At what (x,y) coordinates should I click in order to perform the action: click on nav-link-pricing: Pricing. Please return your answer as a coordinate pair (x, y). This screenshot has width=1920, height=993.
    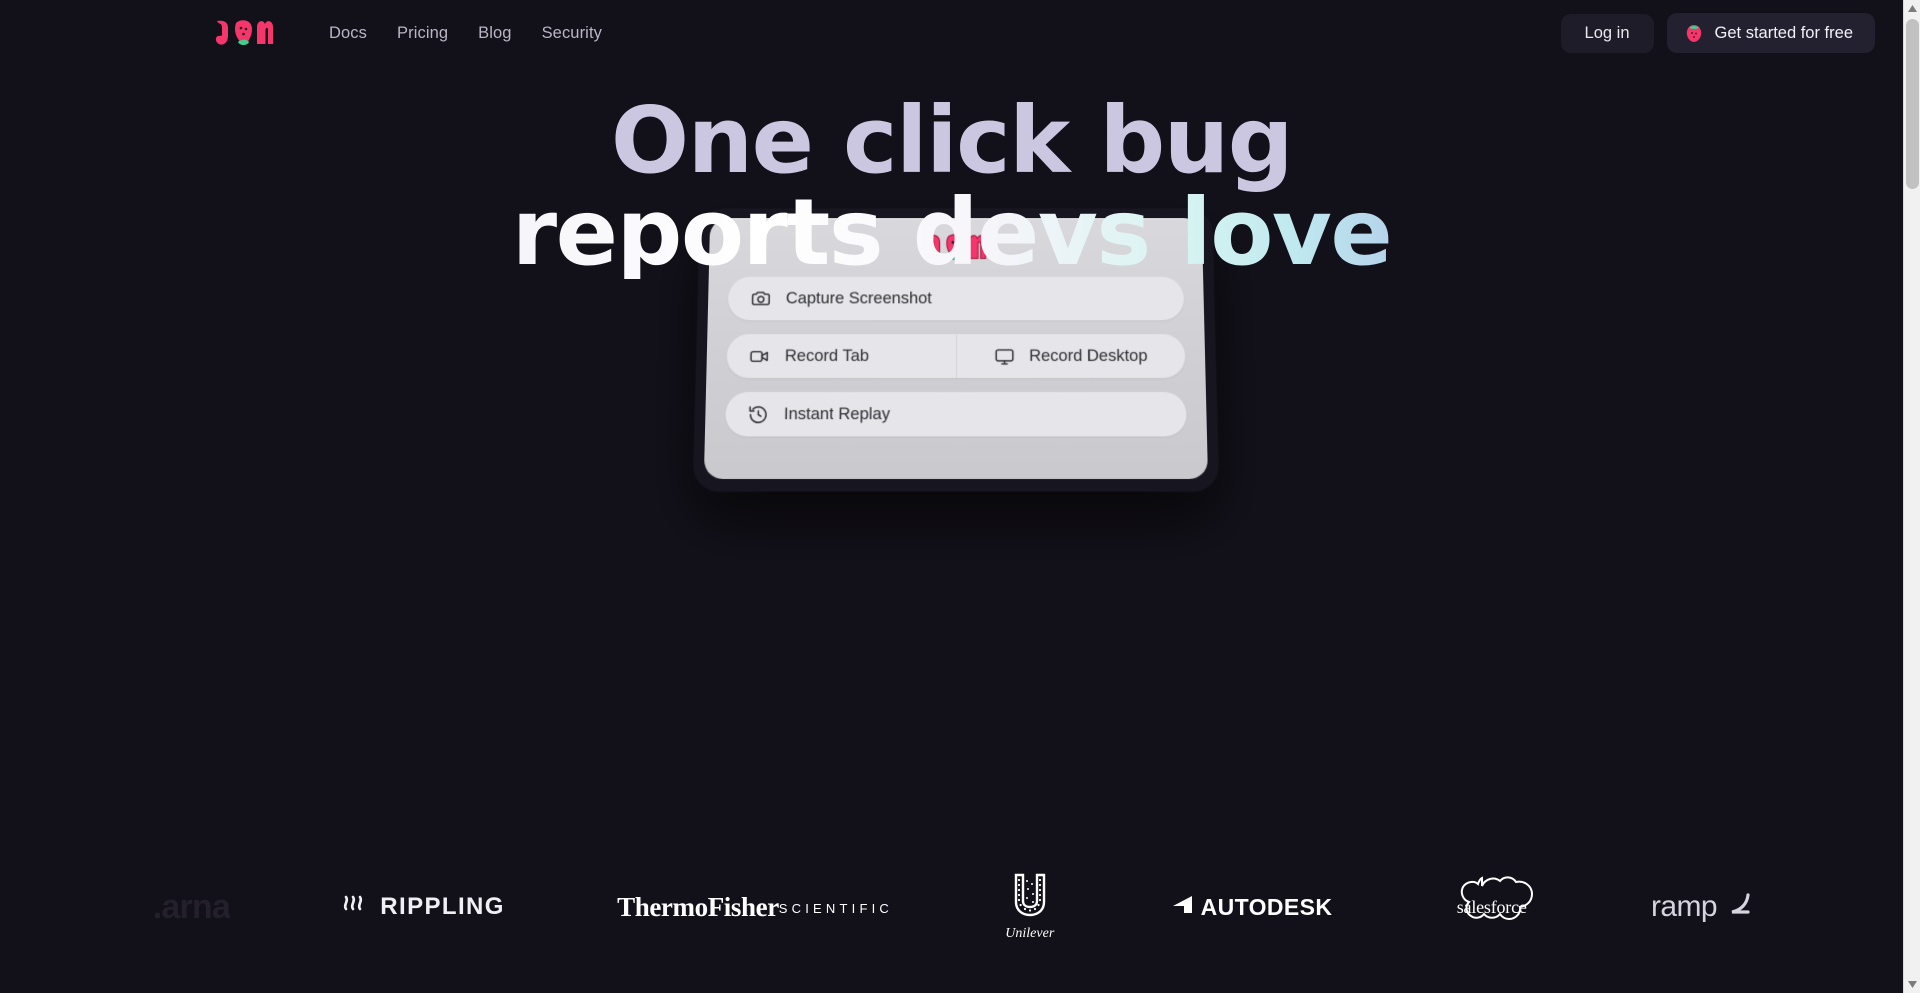
    Looking at the image, I should click on (422, 33).